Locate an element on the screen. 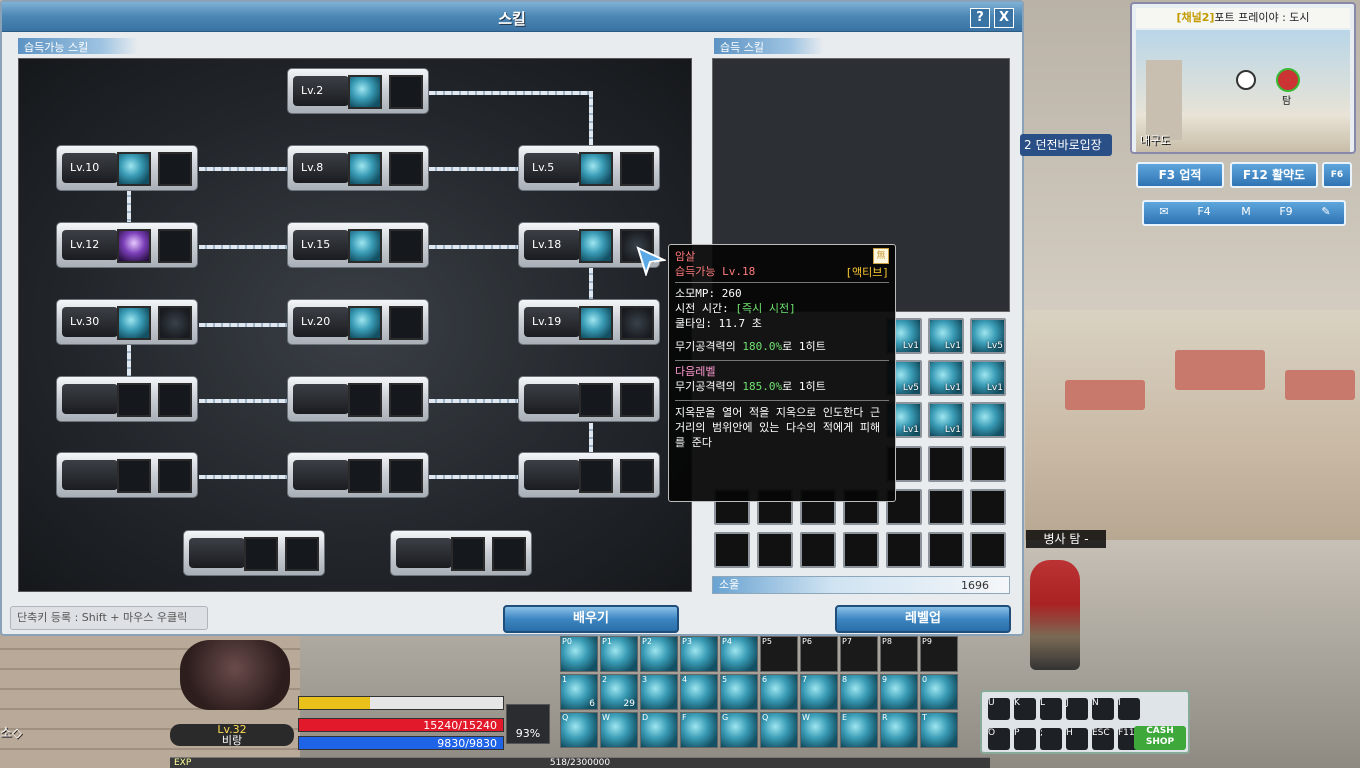  quickslot: 16 is located at coordinates (579, 692).